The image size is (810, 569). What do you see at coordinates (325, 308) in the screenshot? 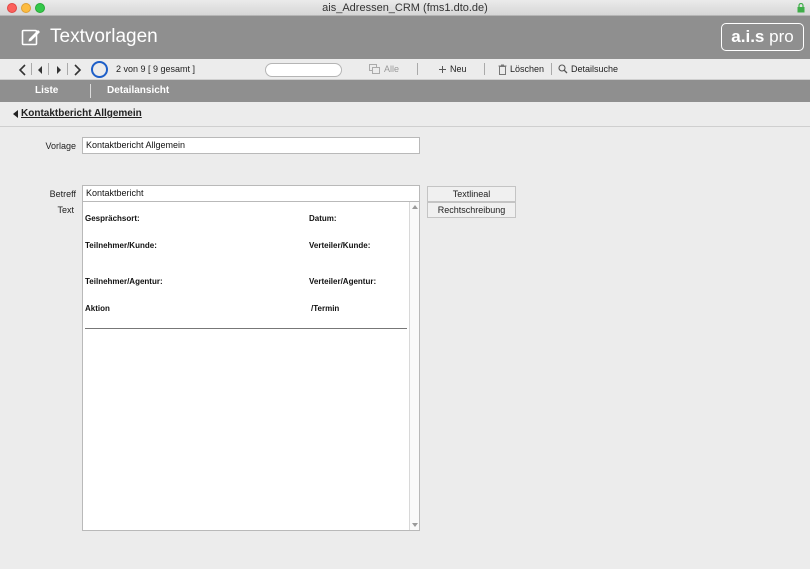
I see `termin-text: /Termin` at bounding box center [325, 308].